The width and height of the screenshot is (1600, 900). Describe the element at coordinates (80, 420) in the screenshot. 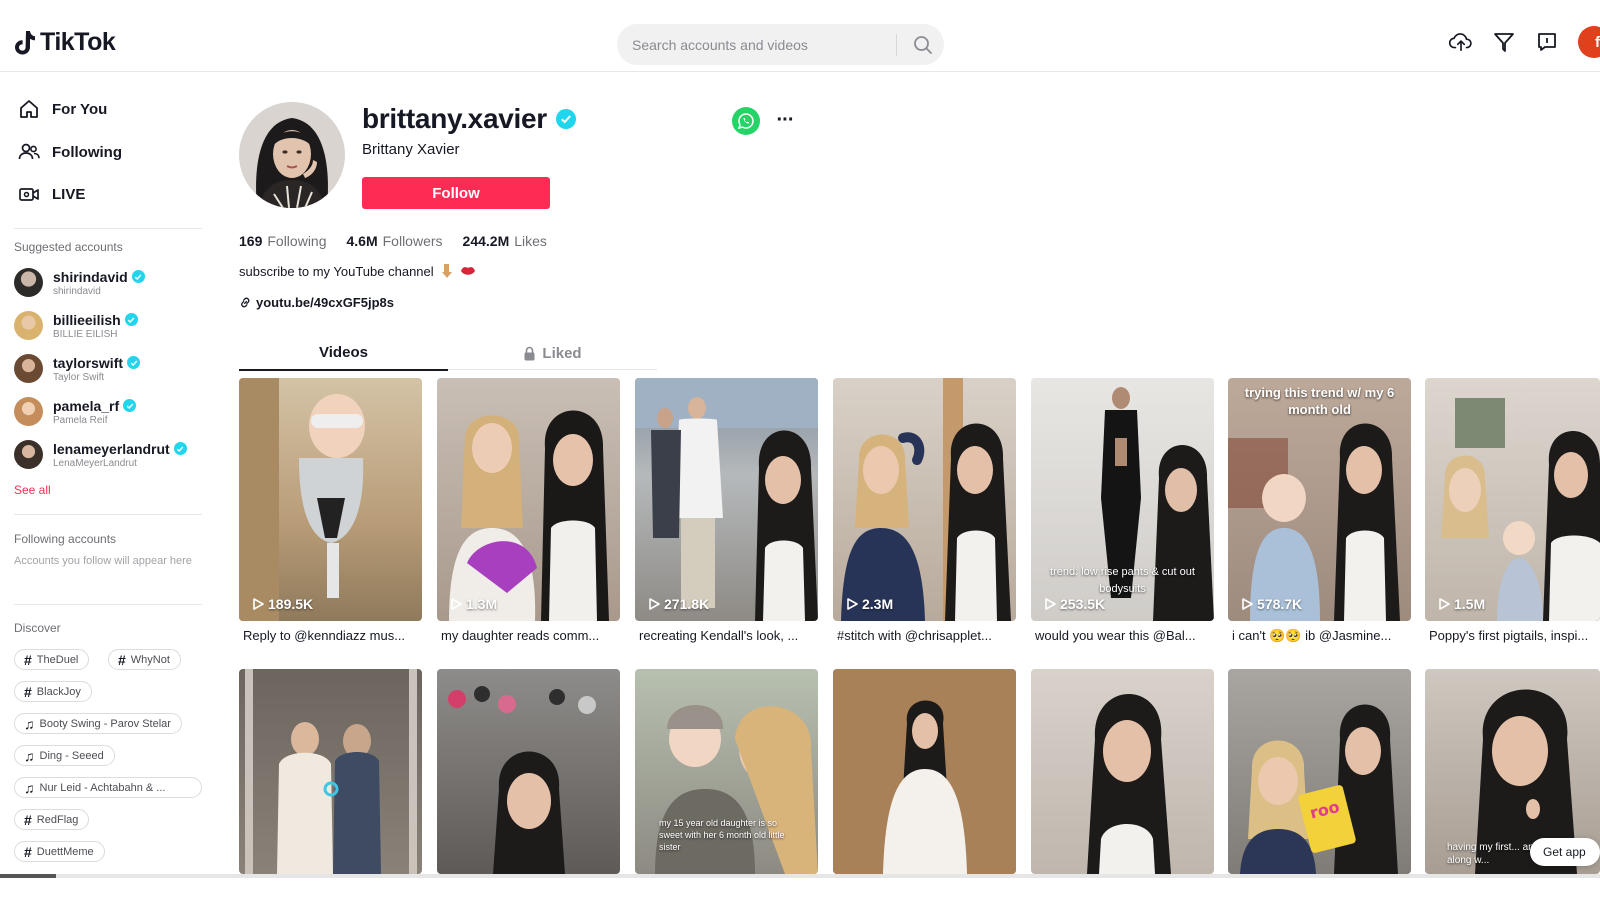

I see `account-handle: Pamela Reif` at that location.